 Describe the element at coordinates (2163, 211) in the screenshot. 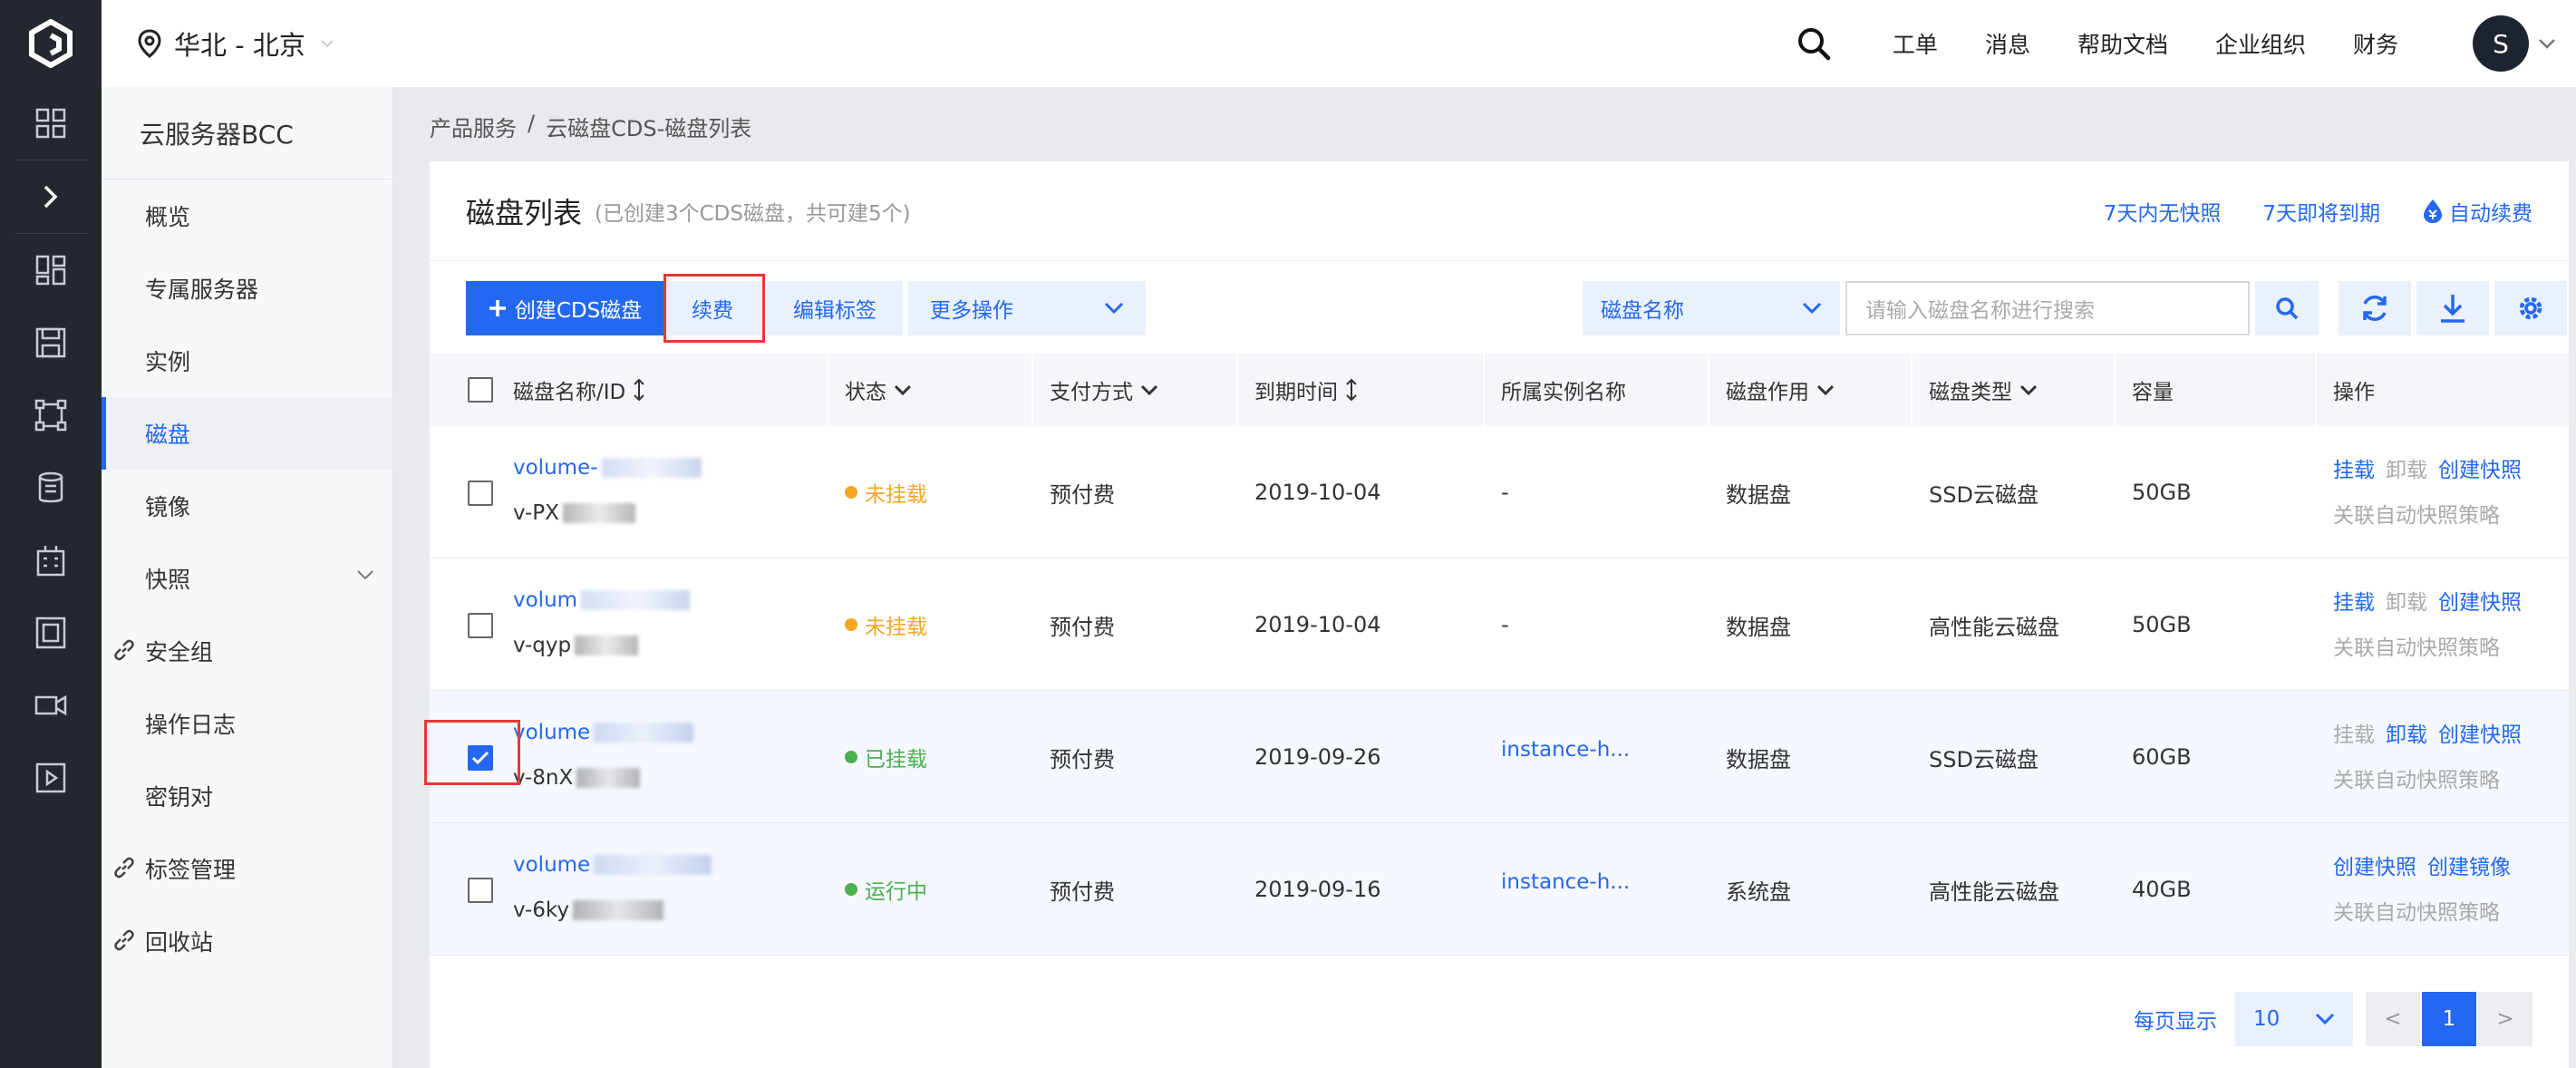

I see `no-snapshot-7days-link: 7天内无快照` at that location.